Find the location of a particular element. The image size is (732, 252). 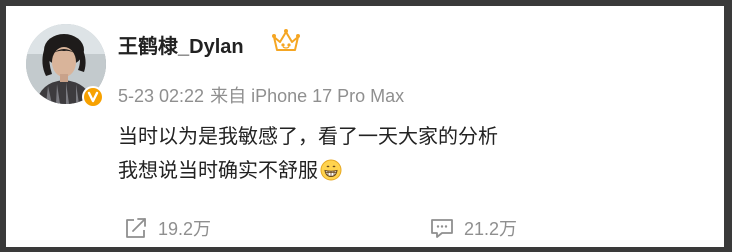

share-icon is located at coordinates (136, 228).